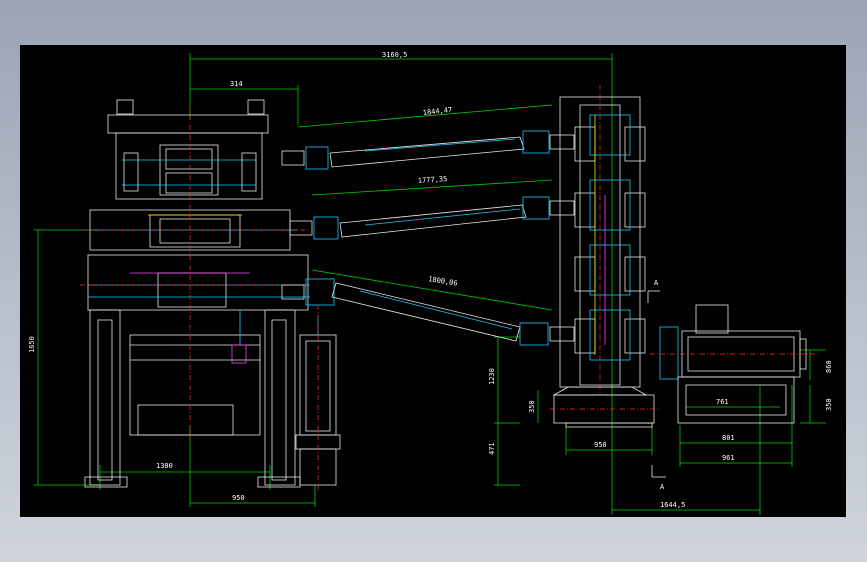 The image size is (867, 562). What do you see at coordinates (662, 487) in the screenshot?
I see `section-mark-bottom: A` at bounding box center [662, 487].